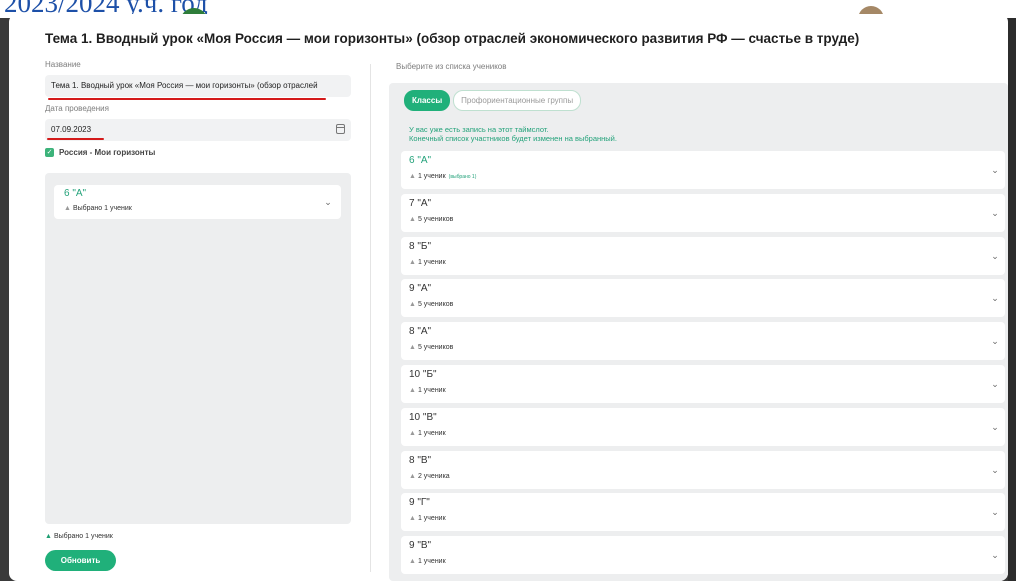 Image resolution: width=1016 pixels, height=581 pixels. Describe the element at coordinates (420, 546) in the screenshot. I see `class-name: 9 "В"` at that location.